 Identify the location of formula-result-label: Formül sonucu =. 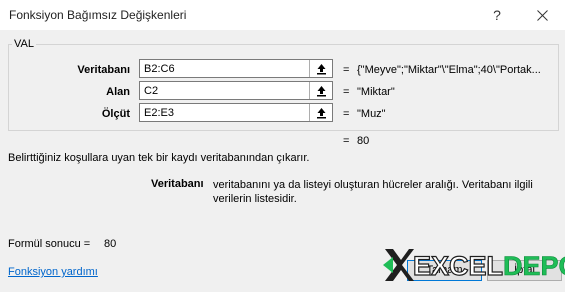
(49, 244).